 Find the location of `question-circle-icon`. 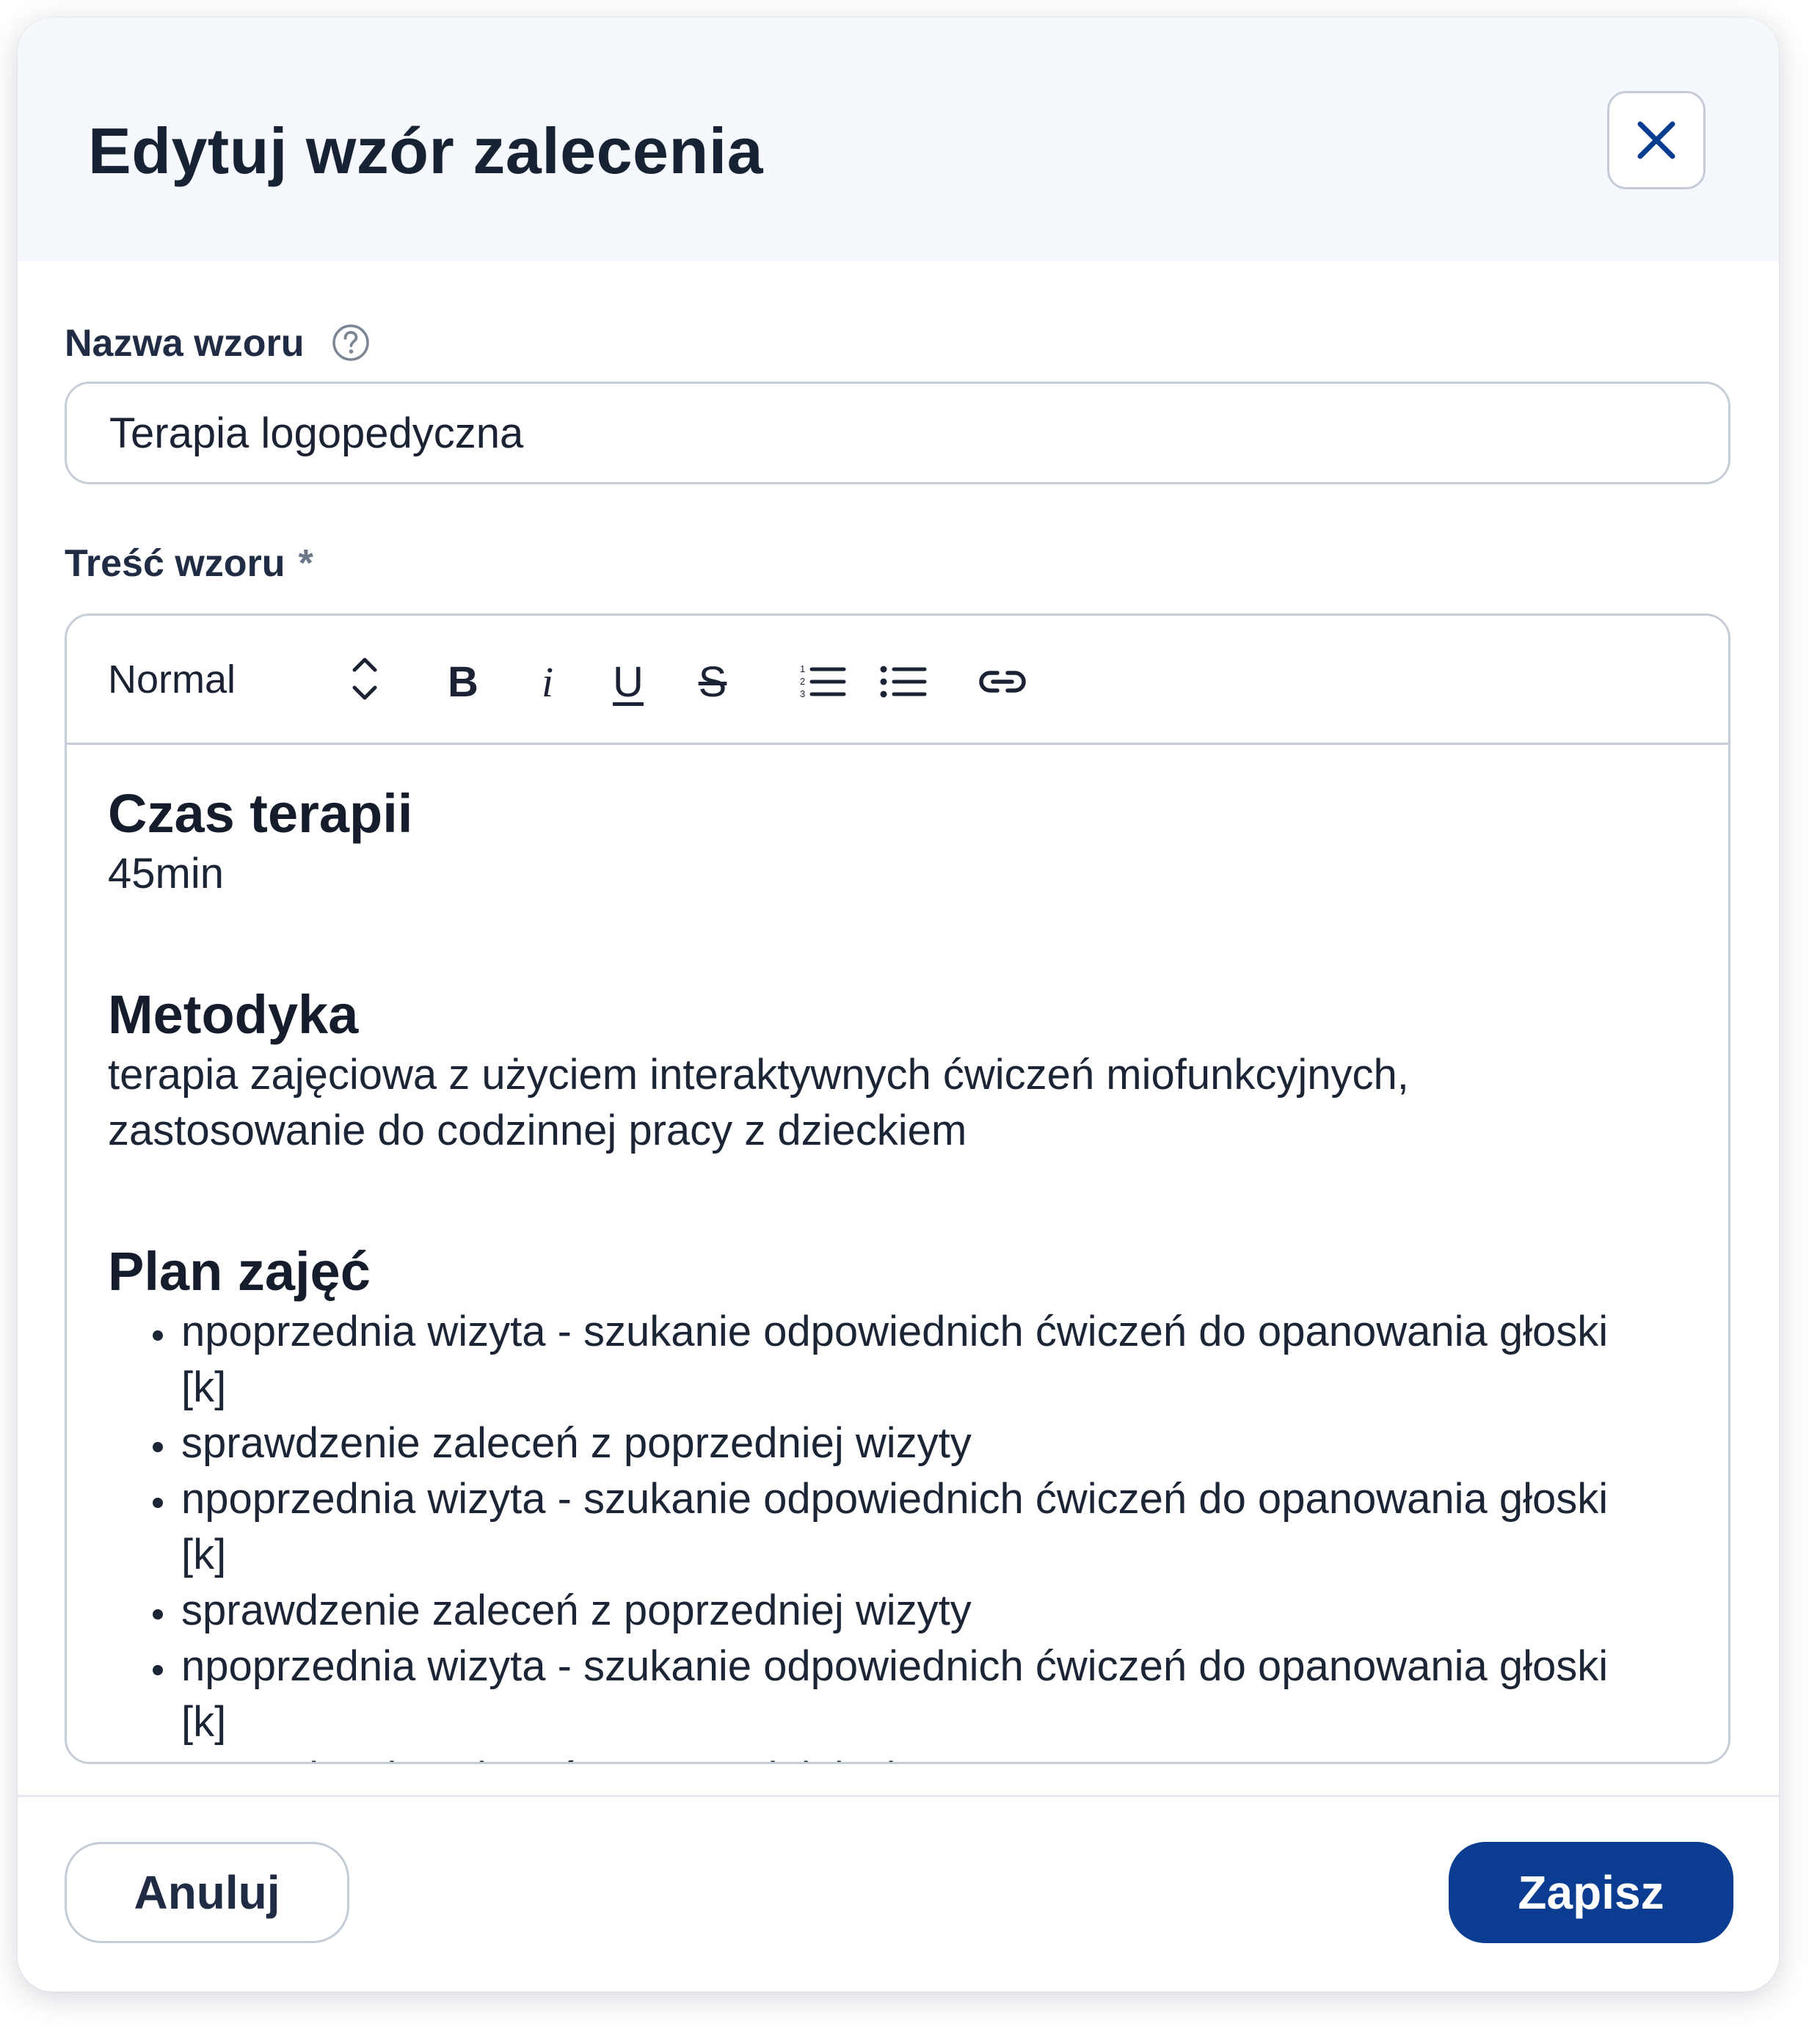

question-circle-icon is located at coordinates (351, 343).